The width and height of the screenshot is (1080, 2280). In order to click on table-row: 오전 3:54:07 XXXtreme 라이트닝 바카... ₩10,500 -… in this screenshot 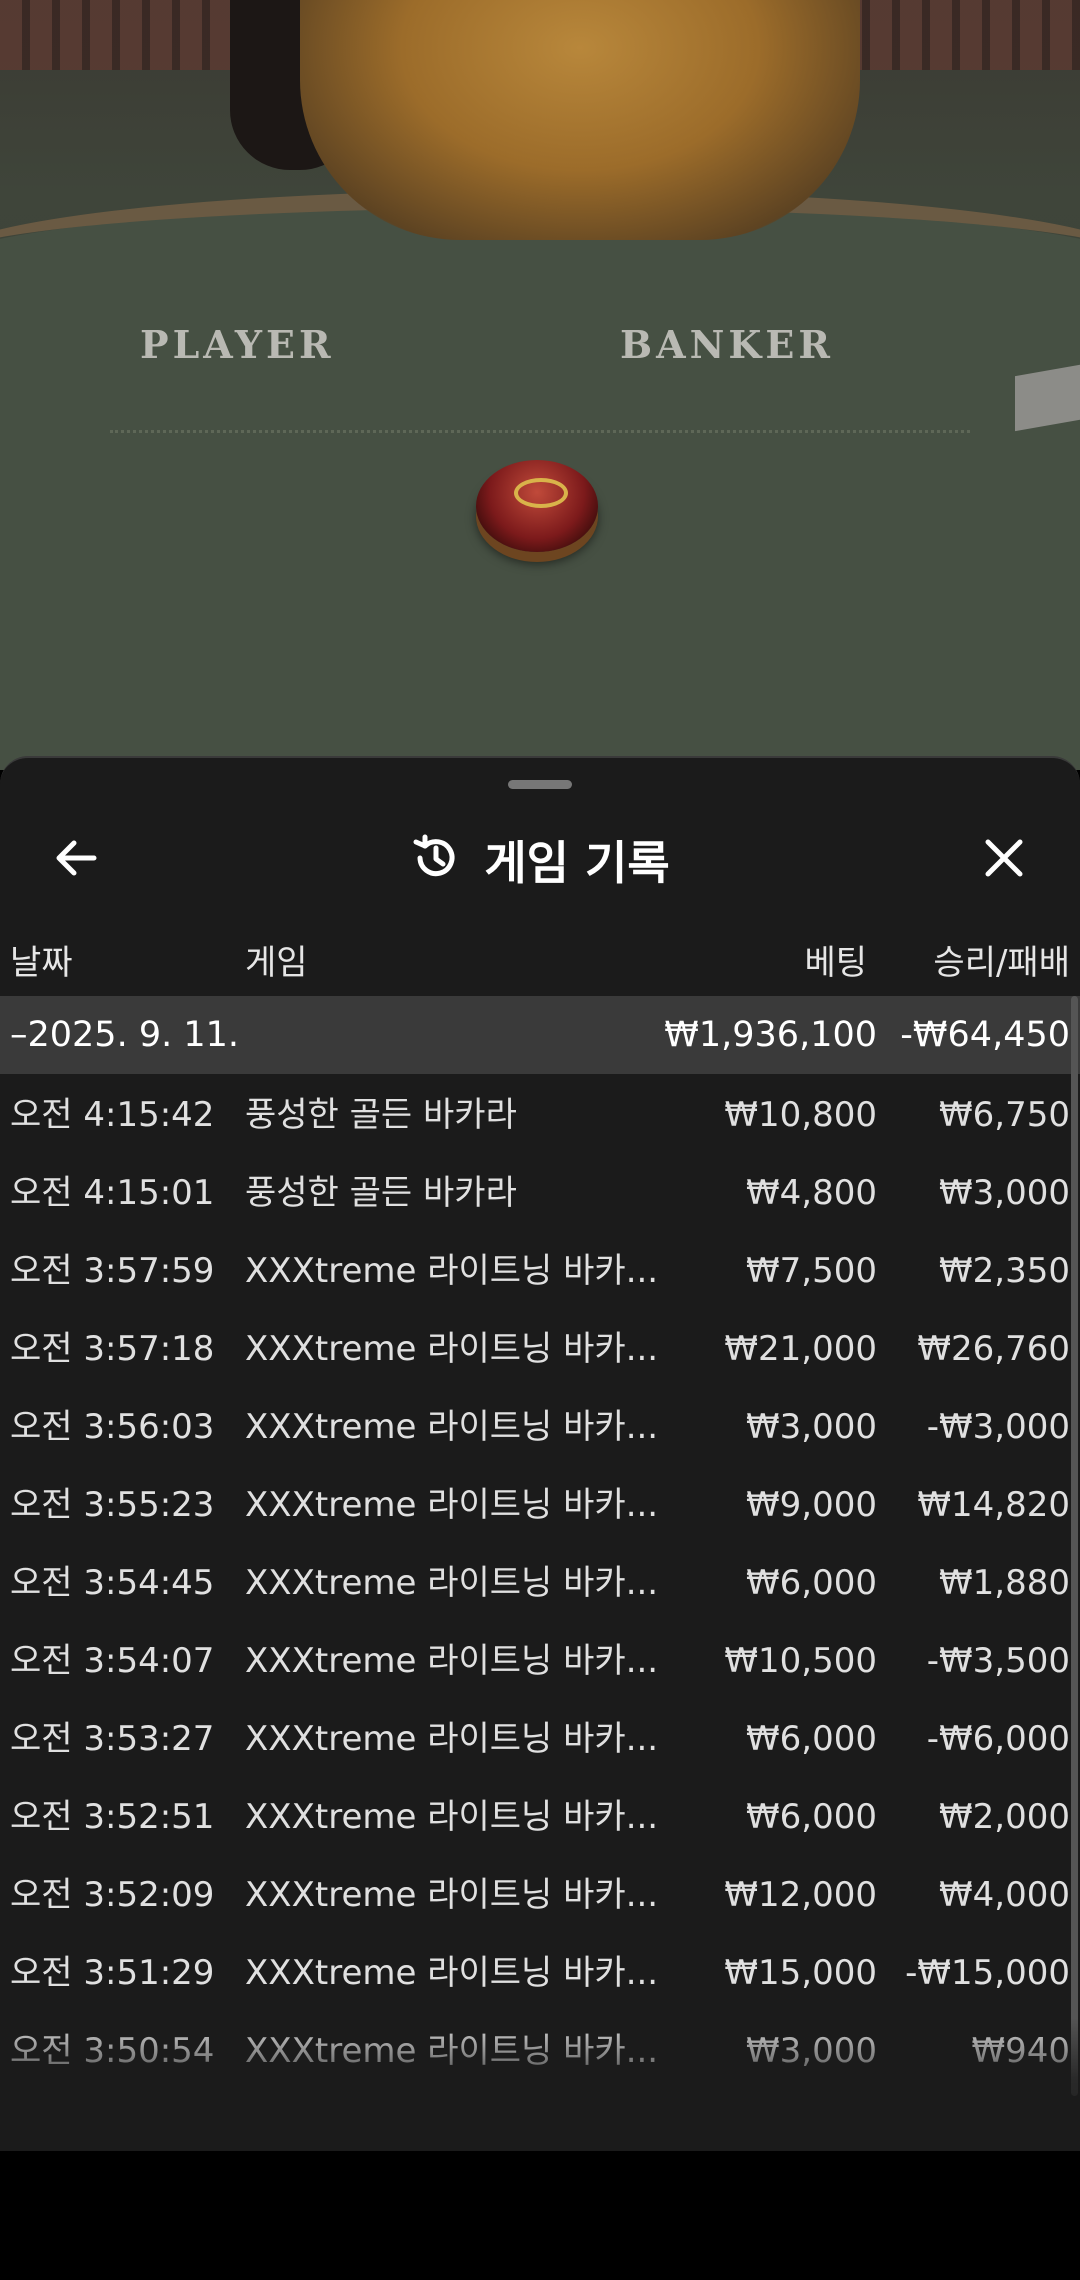, I will do `click(540, 1661)`.